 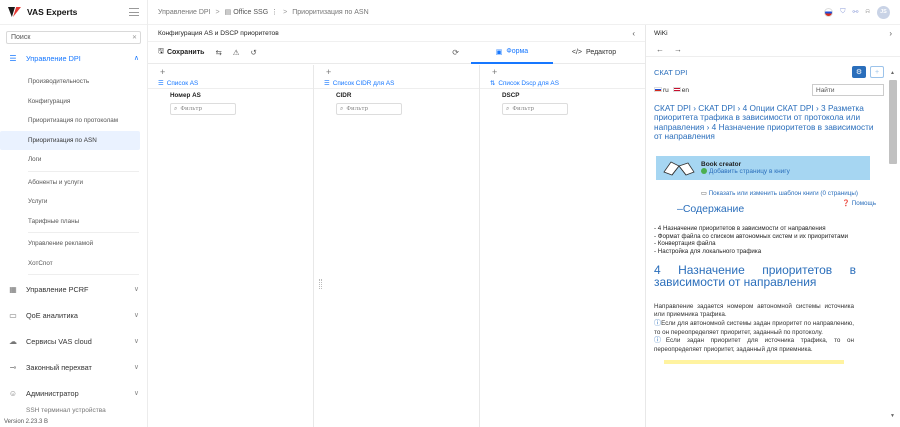 I want to click on scroll-down-icon: ▼, so click(x=892, y=416).